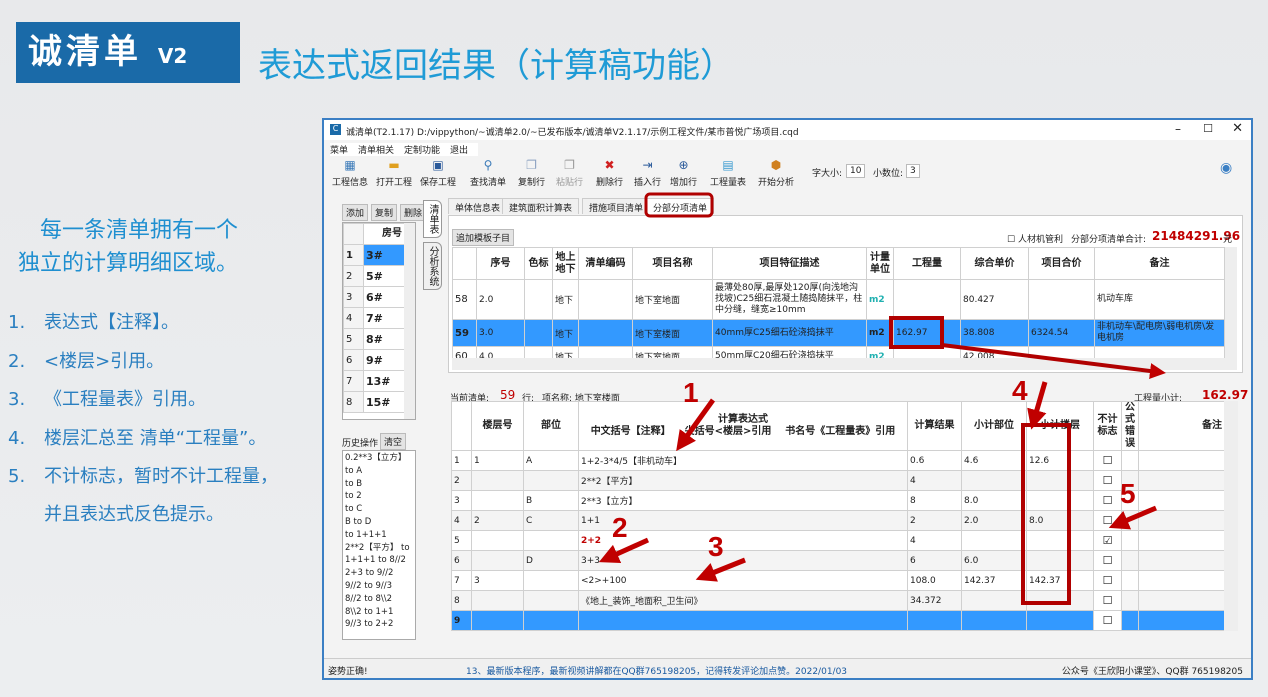  What do you see at coordinates (551, 460) in the screenshot?
I see `calc-cell: A` at bounding box center [551, 460].